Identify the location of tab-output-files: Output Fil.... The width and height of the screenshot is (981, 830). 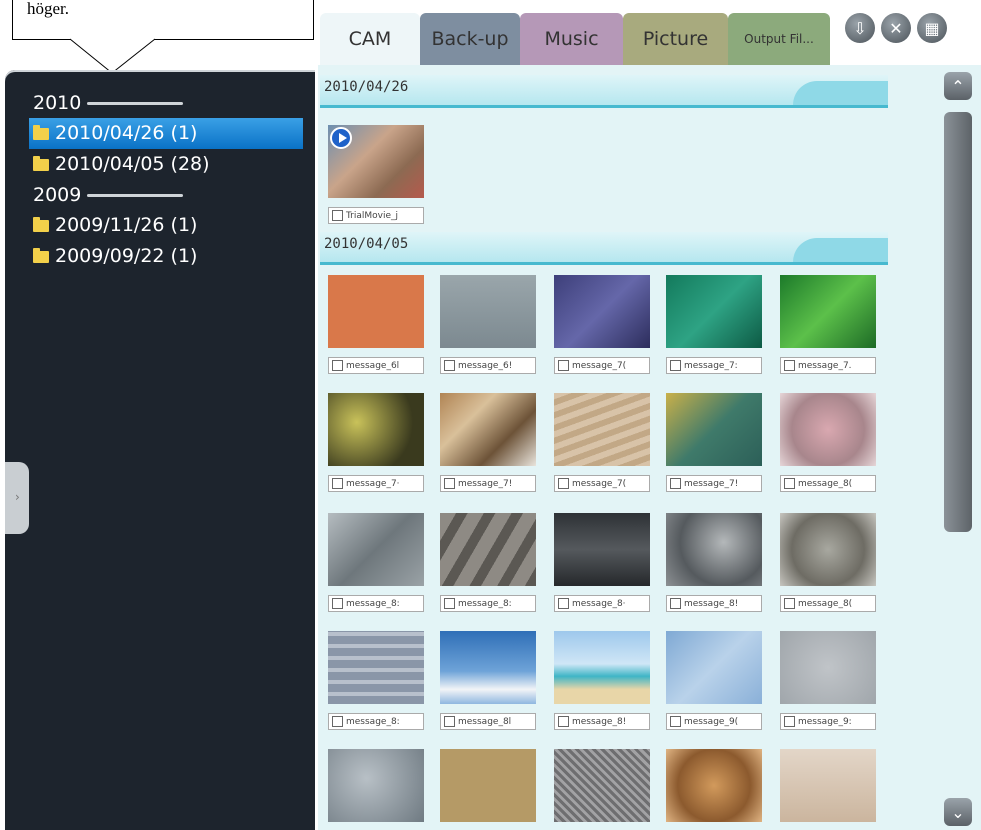
(779, 39).